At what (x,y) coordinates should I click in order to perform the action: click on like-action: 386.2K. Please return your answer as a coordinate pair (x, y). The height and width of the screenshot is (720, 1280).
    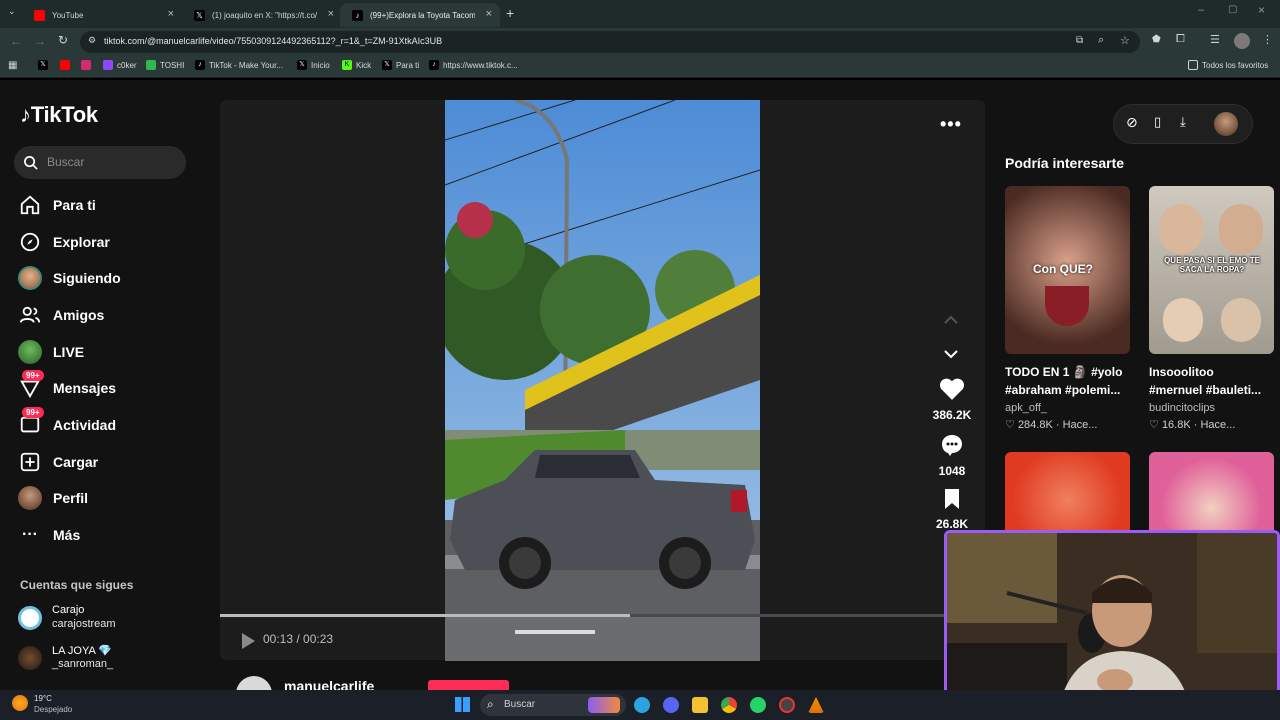
    Looking at the image, I should click on (952, 399).